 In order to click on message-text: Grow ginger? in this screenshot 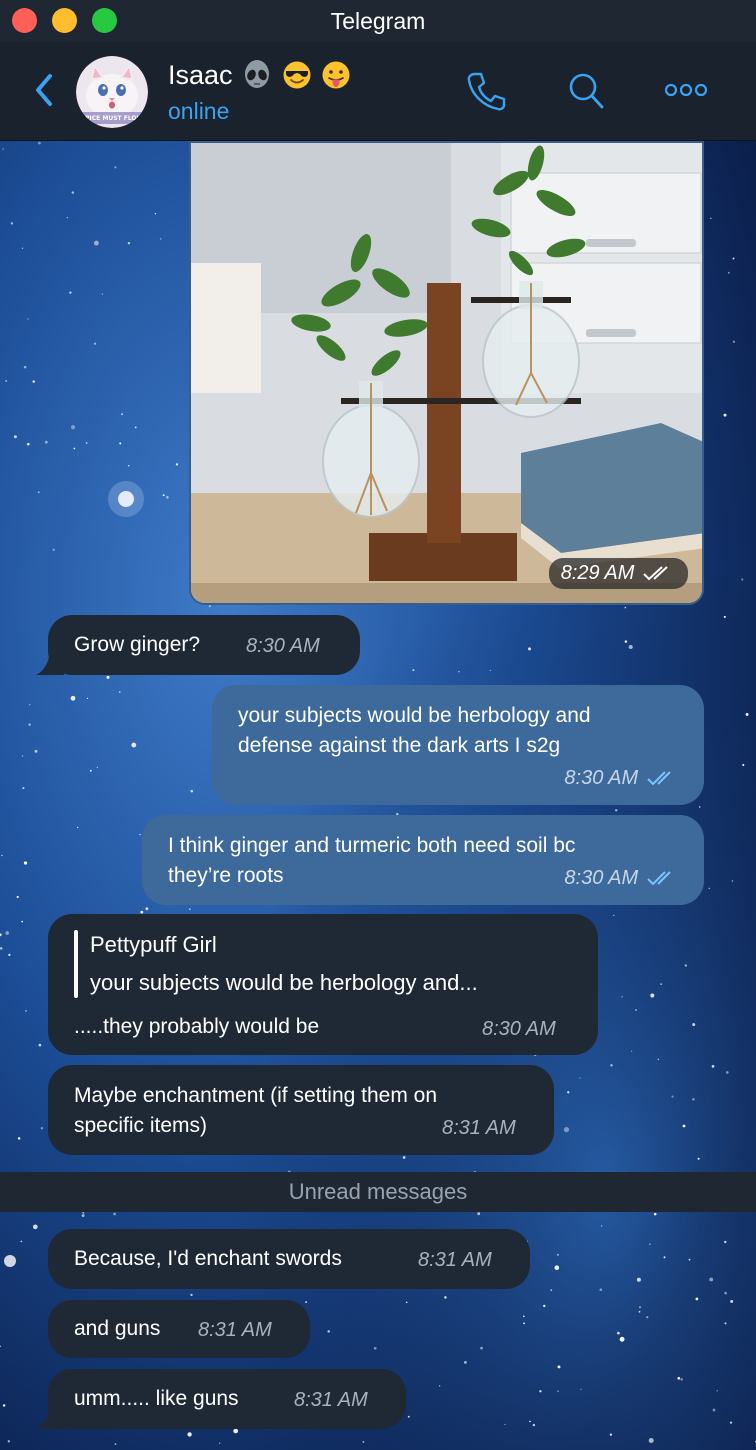, I will do `click(137, 644)`.